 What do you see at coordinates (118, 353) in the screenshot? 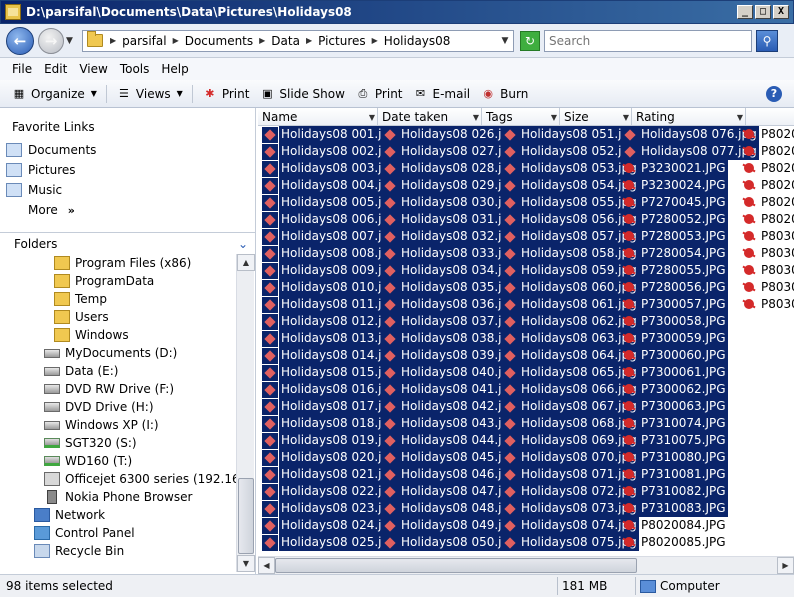
I see `tree-item: MyDocuments (D:)` at bounding box center [118, 353].